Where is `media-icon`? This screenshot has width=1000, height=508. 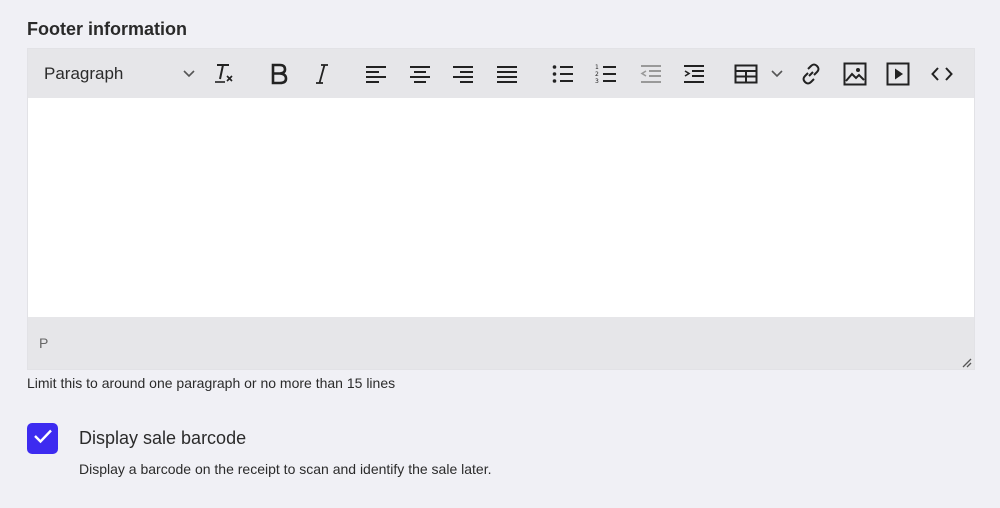 media-icon is located at coordinates (898, 74).